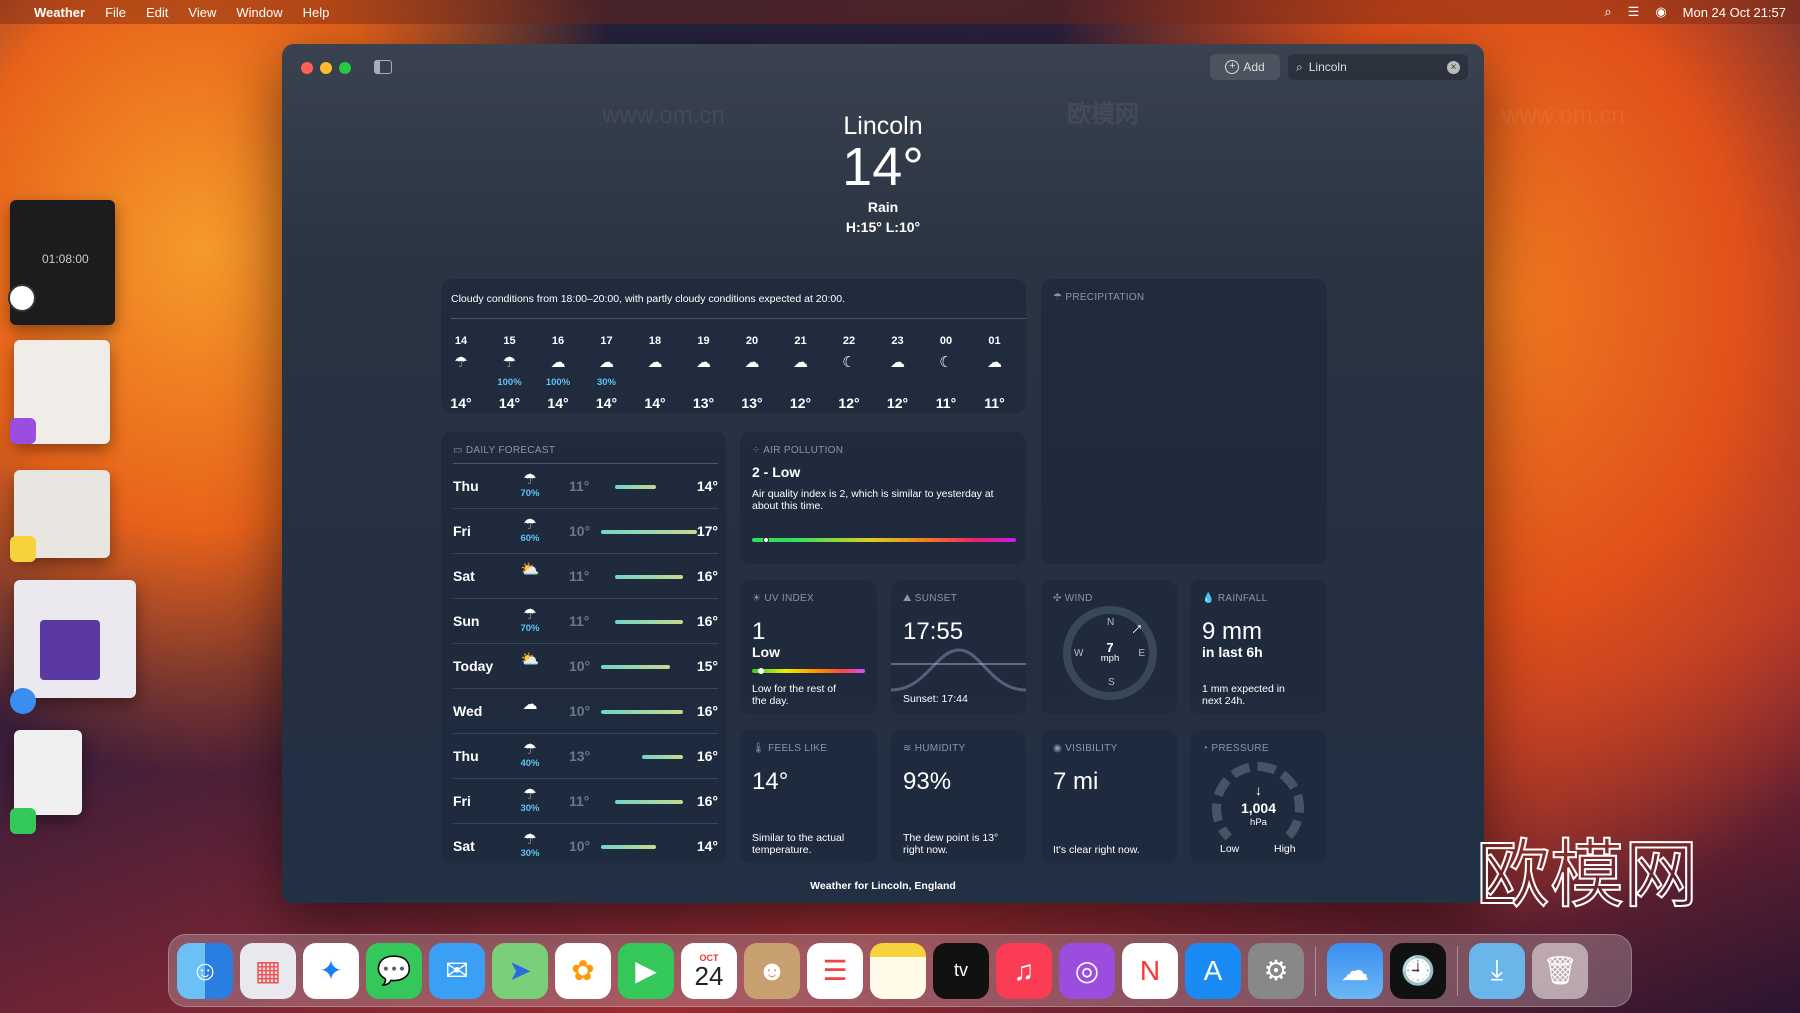  Describe the element at coordinates (585, 755) in the screenshot. I see `daily-row: Thu ☂ 40% 13° 16°` at that location.